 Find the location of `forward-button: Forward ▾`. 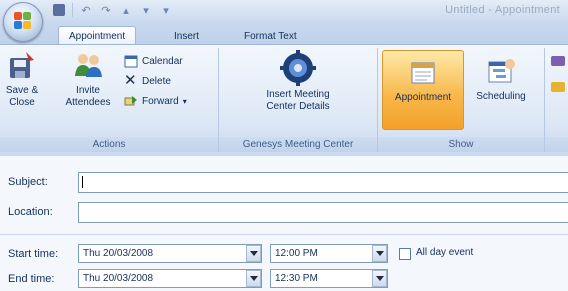

forward-button: Forward ▾ is located at coordinates (155, 101).